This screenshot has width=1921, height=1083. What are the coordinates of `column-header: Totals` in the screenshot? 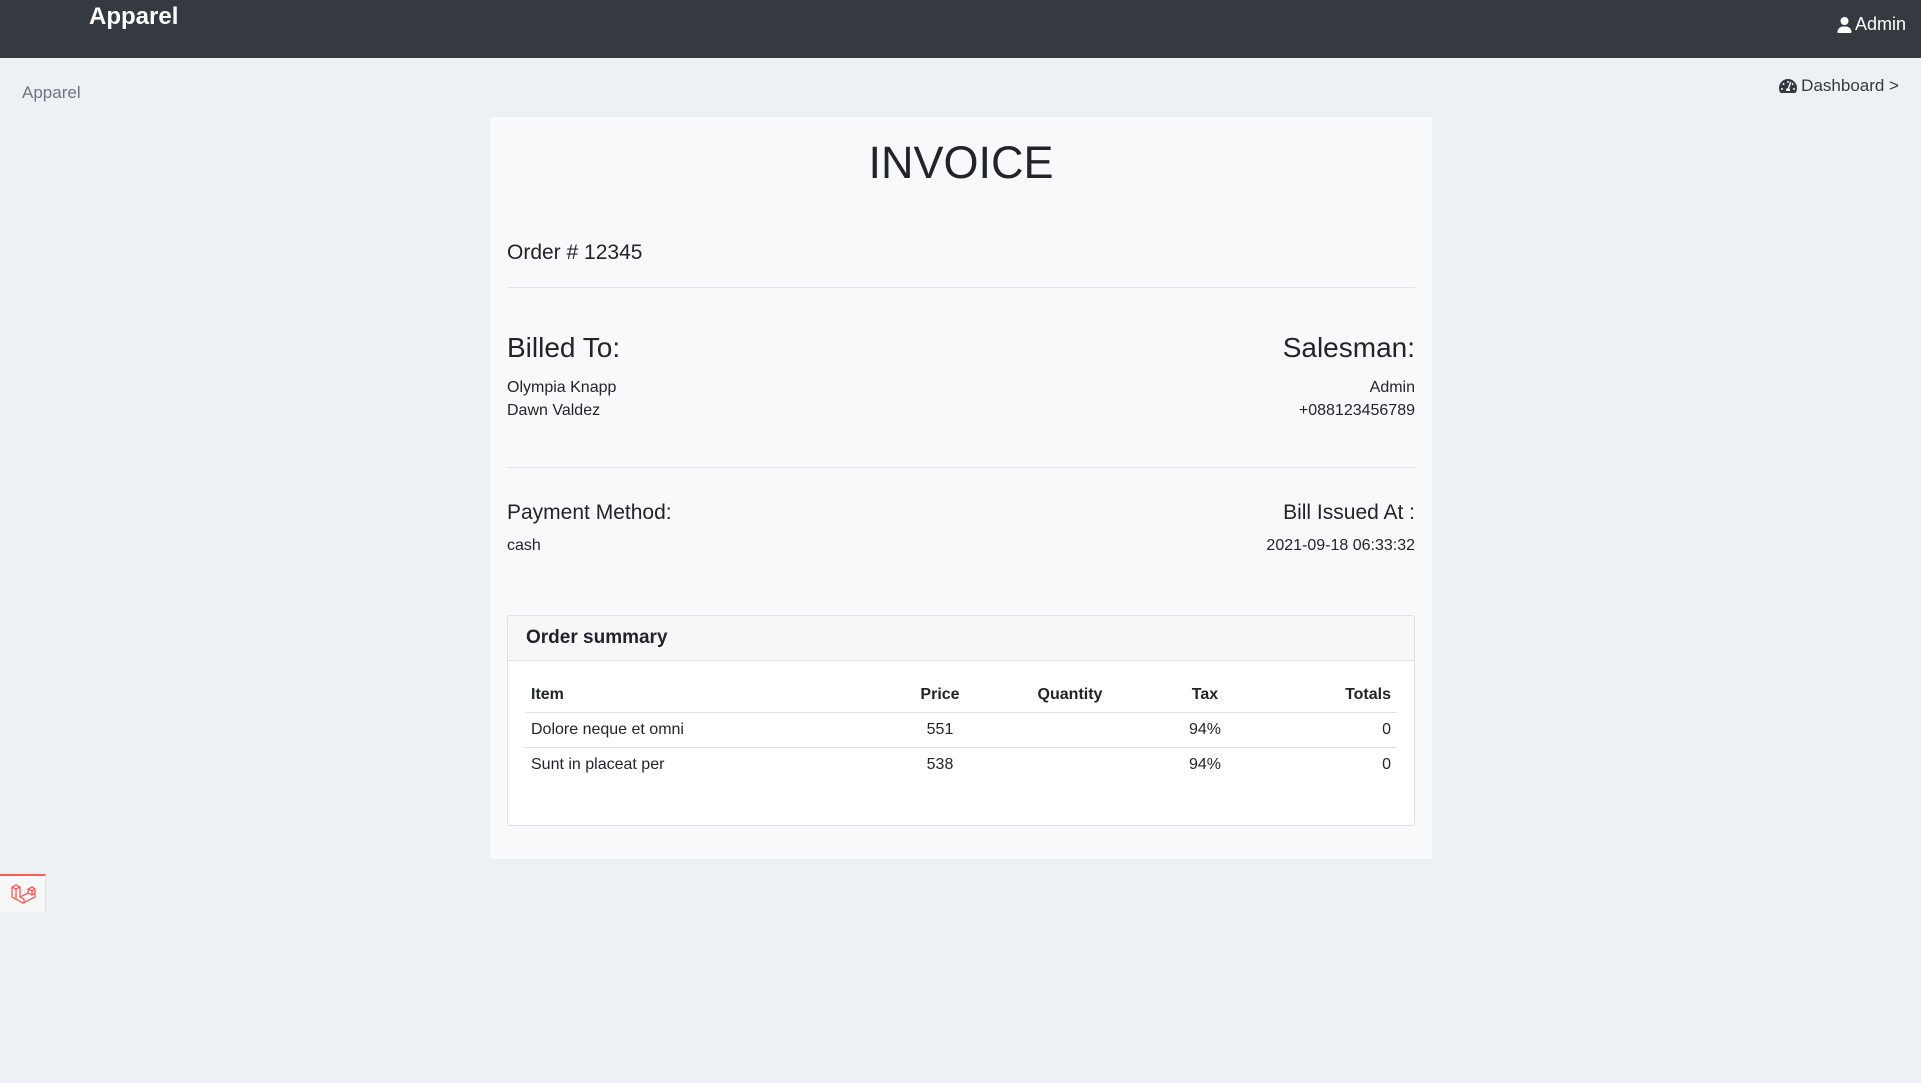 It's located at (1331, 696).